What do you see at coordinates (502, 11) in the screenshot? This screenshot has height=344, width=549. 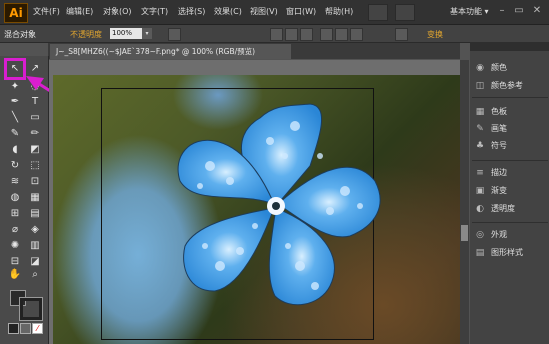 I see `minimize-icon: –` at bounding box center [502, 11].